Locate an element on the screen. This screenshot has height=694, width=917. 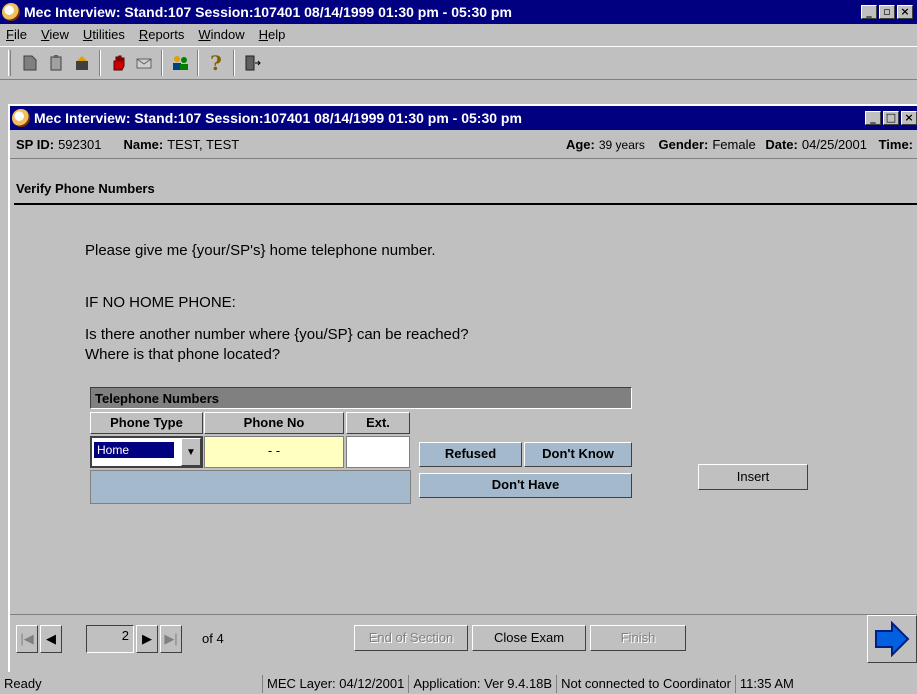
extension-field is located at coordinates (378, 452).